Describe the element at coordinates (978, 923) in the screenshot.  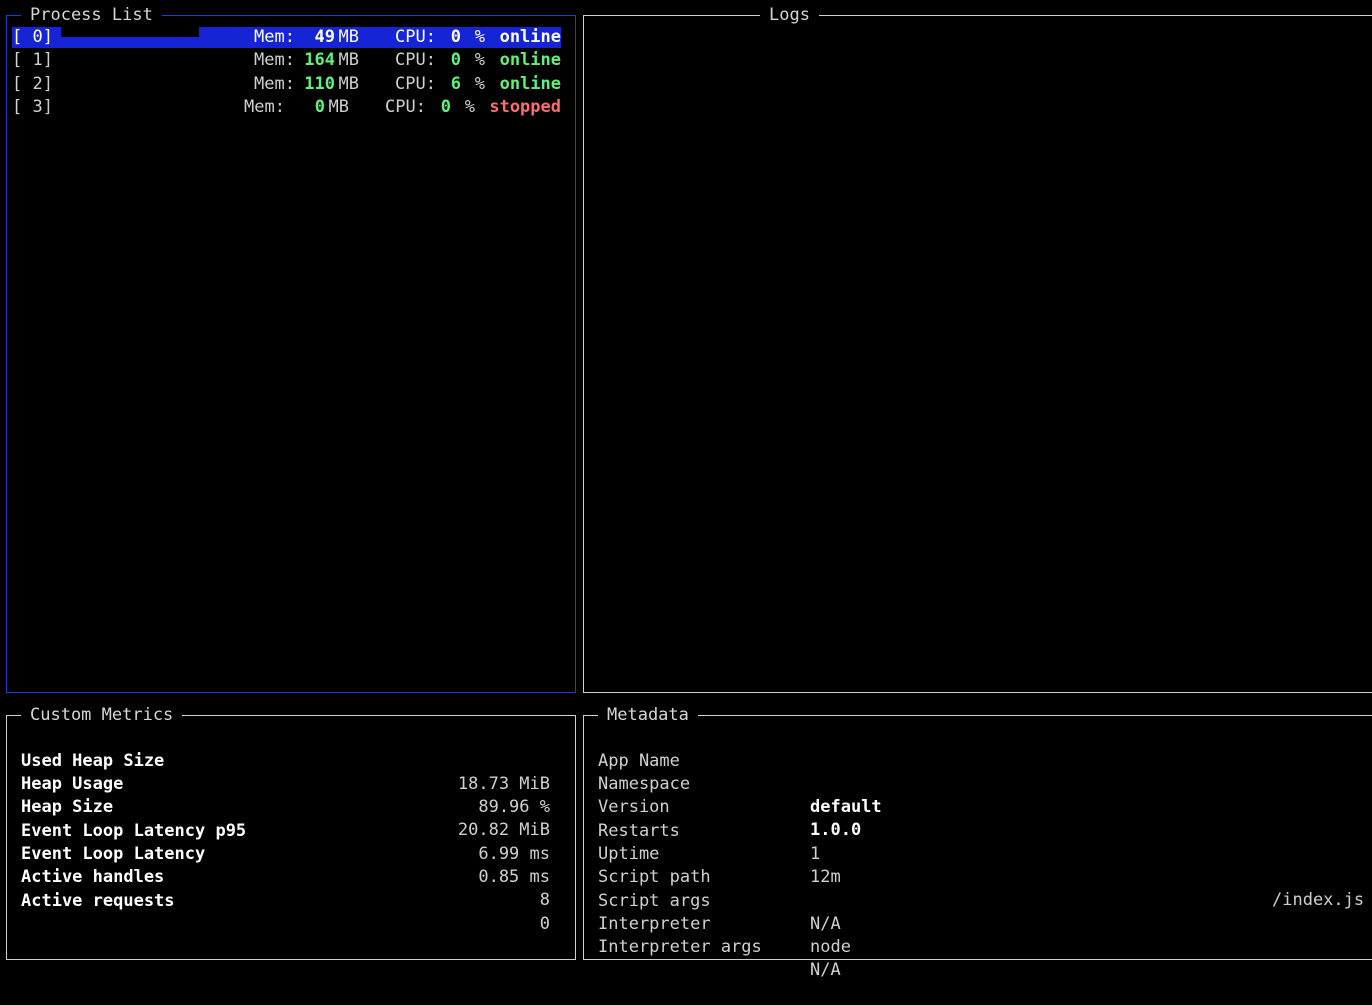
I see `meta-row: Interpreter node` at that location.